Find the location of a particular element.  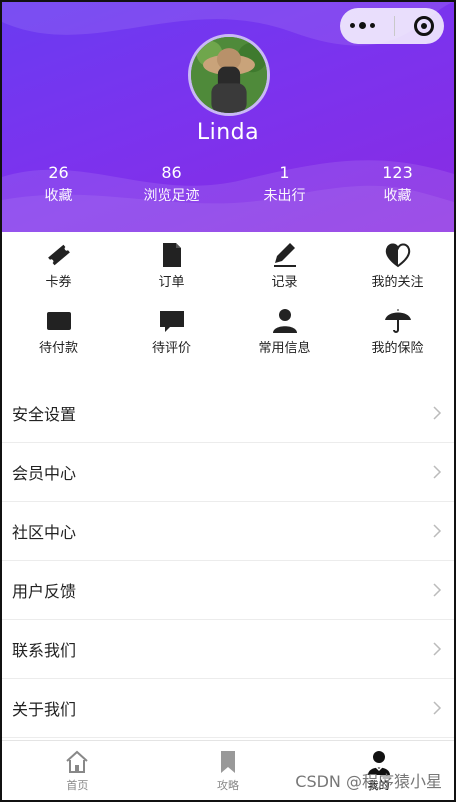

home-icon is located at coordinates (77, 761).